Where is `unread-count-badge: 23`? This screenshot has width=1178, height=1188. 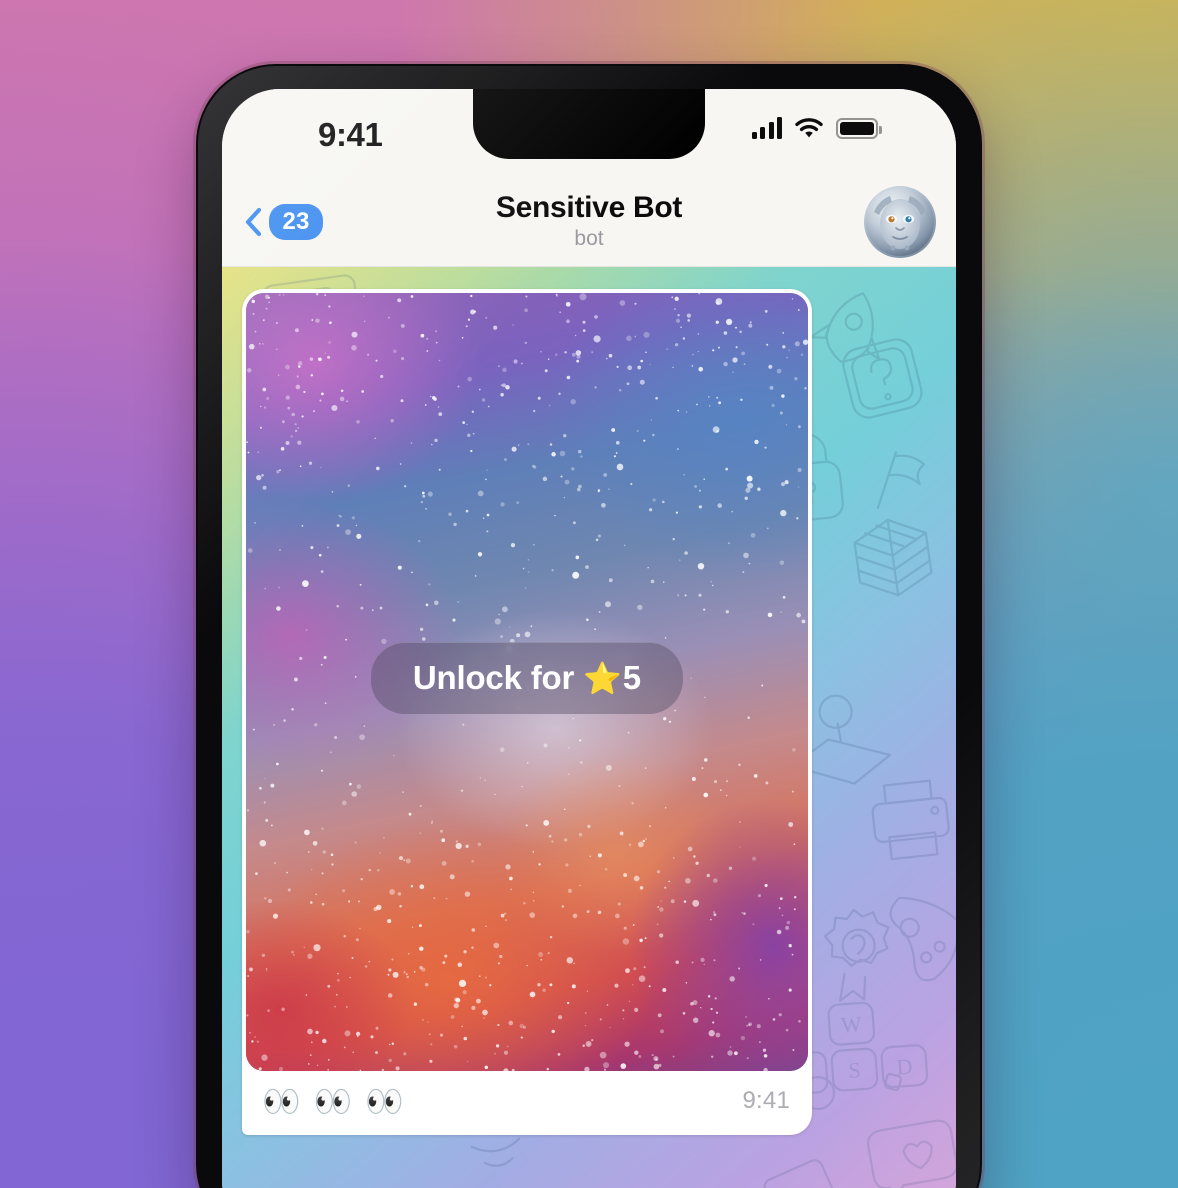
unread-count-badge: 23 is located at coordinates (296, 221).